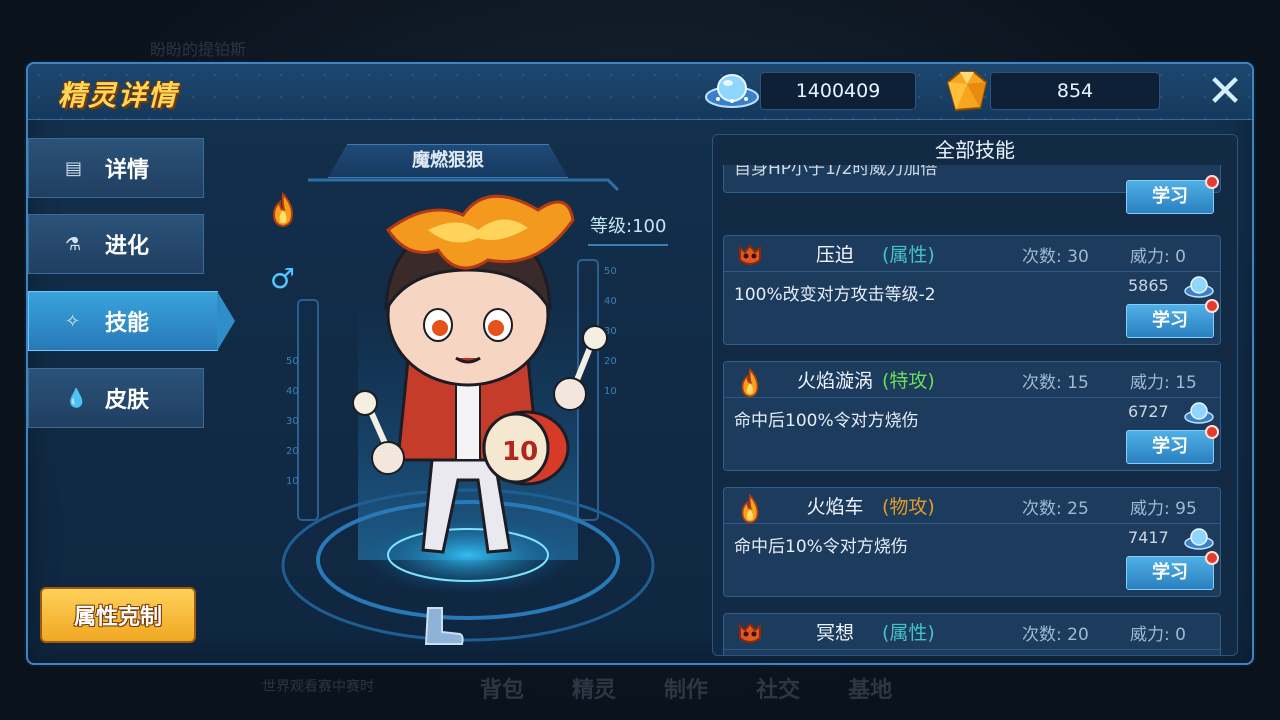 This screenshot has width=1280, height=720. I want to click on panel-header: 精灵详情 1400409 854 ✕, so click(640, 92).